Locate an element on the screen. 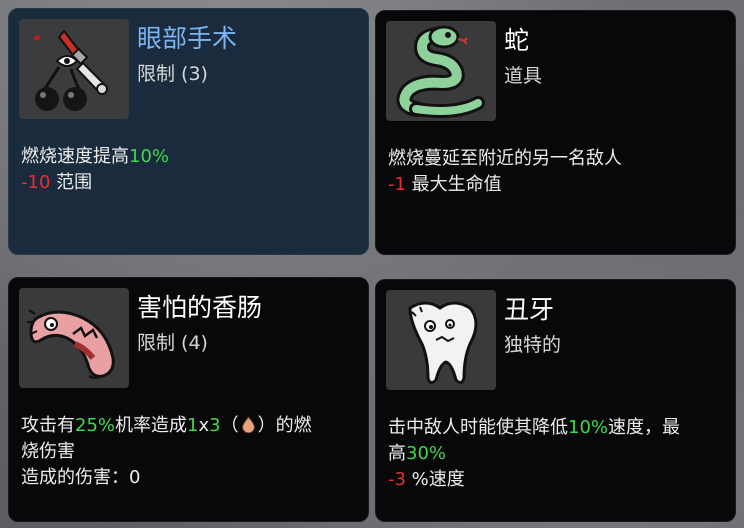 The width and height of the screenshot is (744, 528). damage-multiplier-value: 3 is located at coordinates (215, 425).